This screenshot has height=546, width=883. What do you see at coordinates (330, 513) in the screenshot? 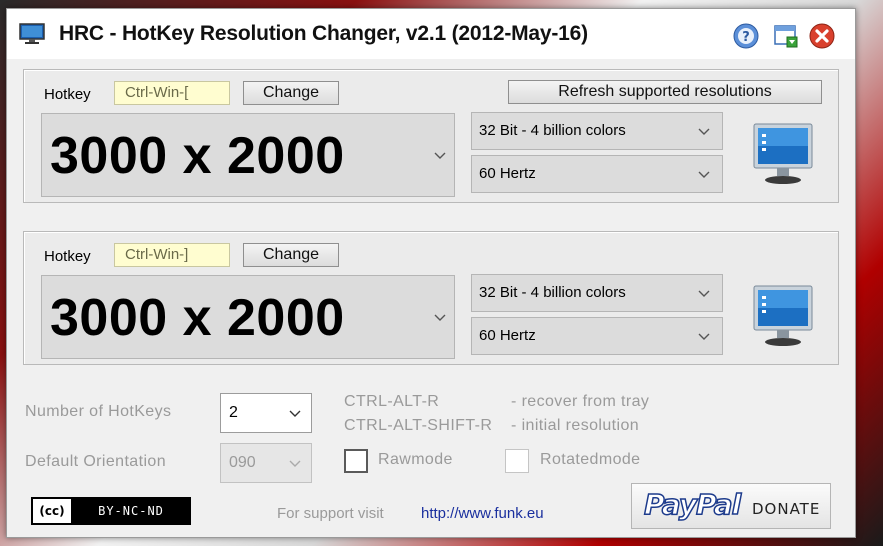
I see `support-text: For support visit` at bounding box center [330, 513].